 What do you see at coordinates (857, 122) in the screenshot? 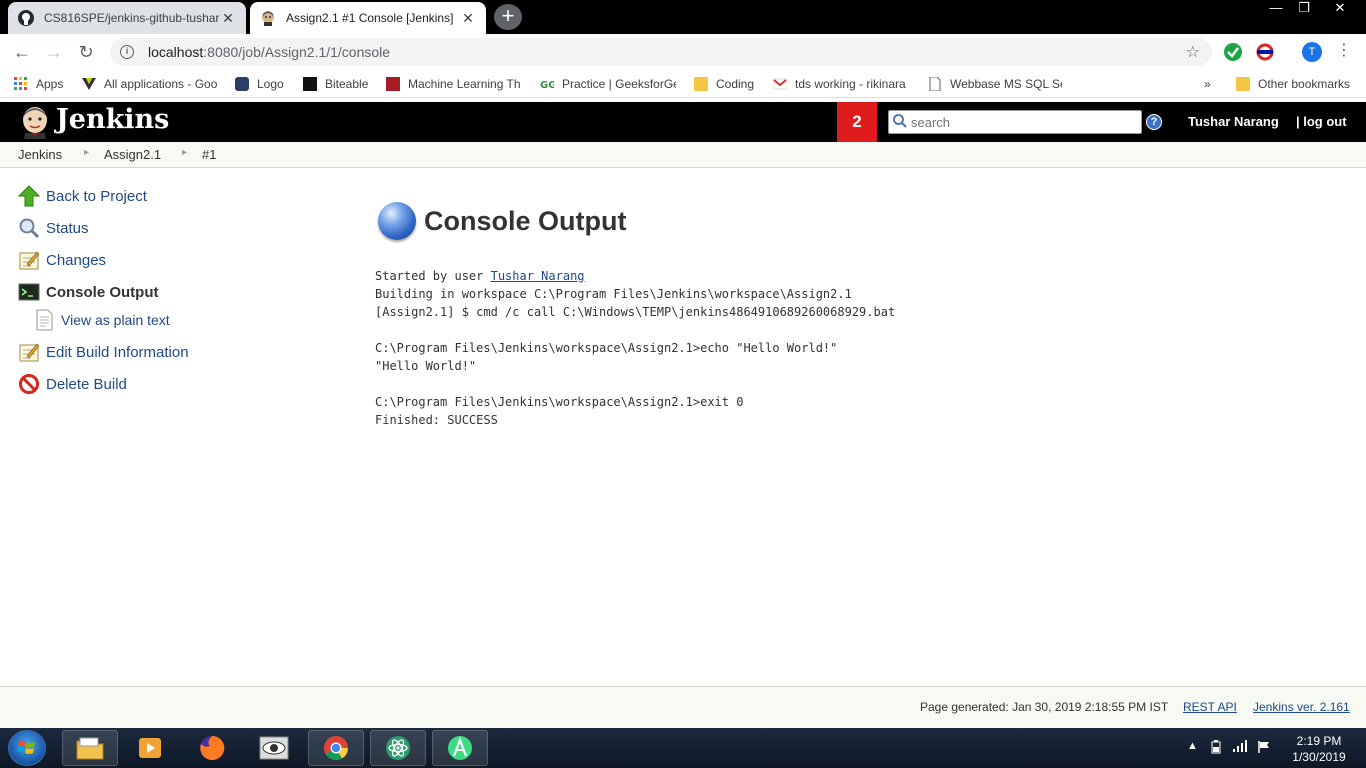
I see `notification-badge: 2` at bounding box center [857, 122].